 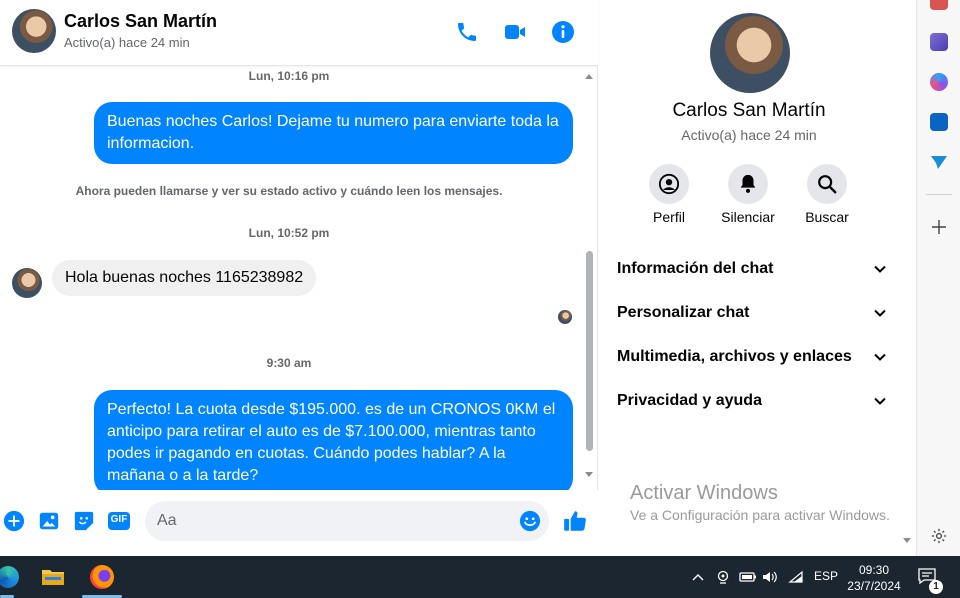 What do you see at coordinates (936, 587) in the screenshot?
I see `notification-count-badge: 1` at bounding box center [936, 587].